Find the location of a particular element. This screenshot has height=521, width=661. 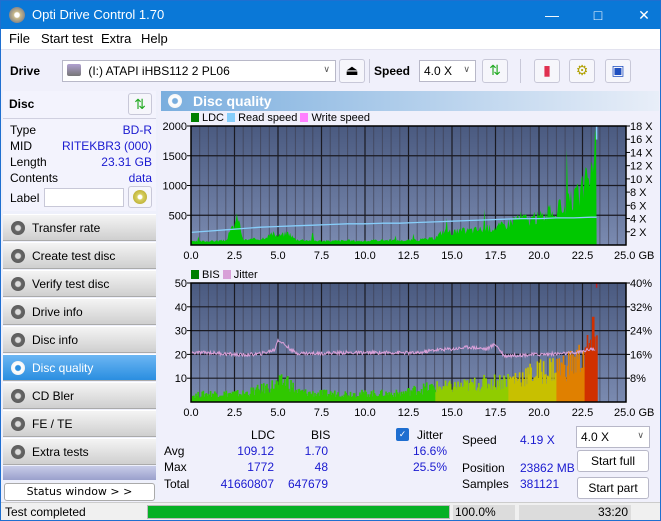

avg-jitter: 16.6% is located at coordinates (430, 451).